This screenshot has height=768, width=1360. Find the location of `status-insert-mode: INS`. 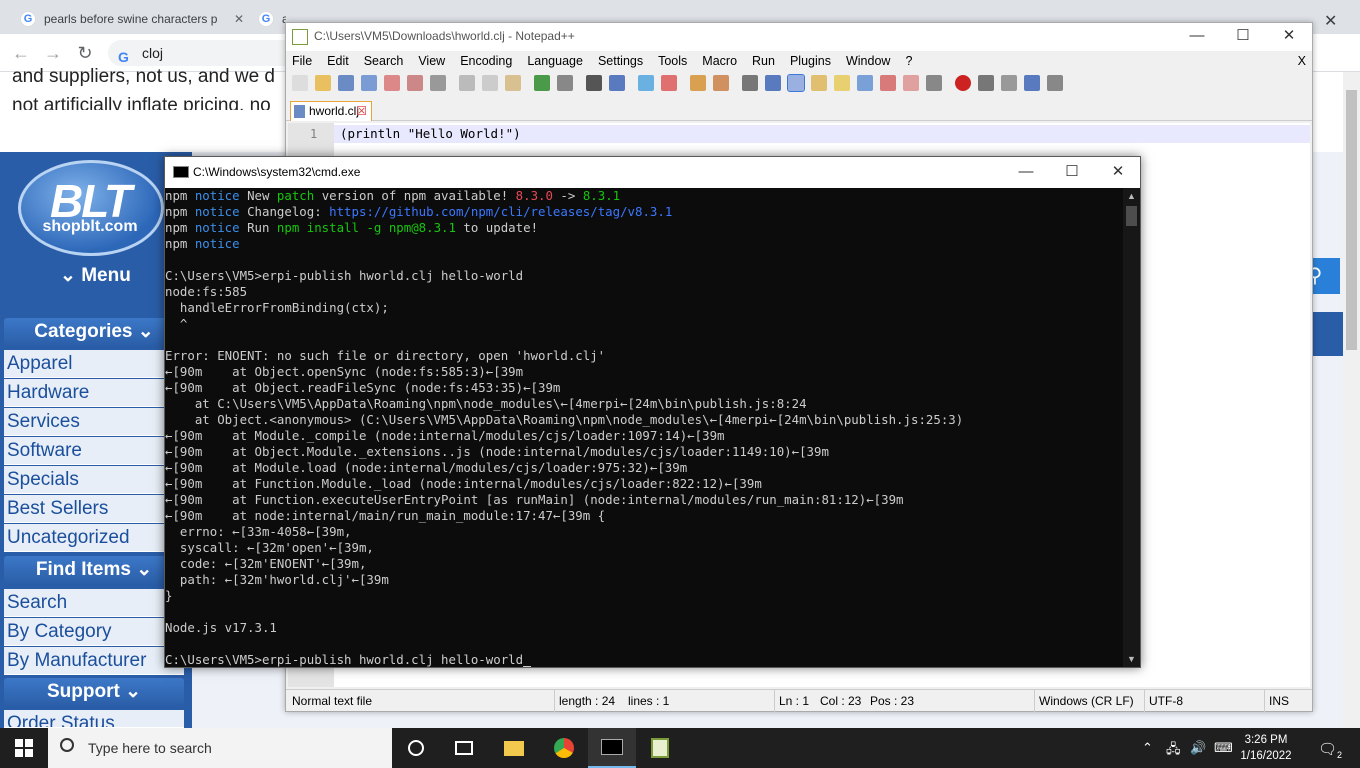

status-insert-mode: INS is located at coordinates (1276, 701).